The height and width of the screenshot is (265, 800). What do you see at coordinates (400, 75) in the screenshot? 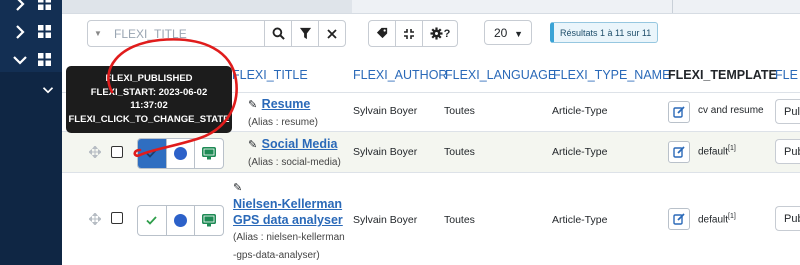
I see `column-header-author: FLEXI_AUTHOR` at bounding box center [400, 75].